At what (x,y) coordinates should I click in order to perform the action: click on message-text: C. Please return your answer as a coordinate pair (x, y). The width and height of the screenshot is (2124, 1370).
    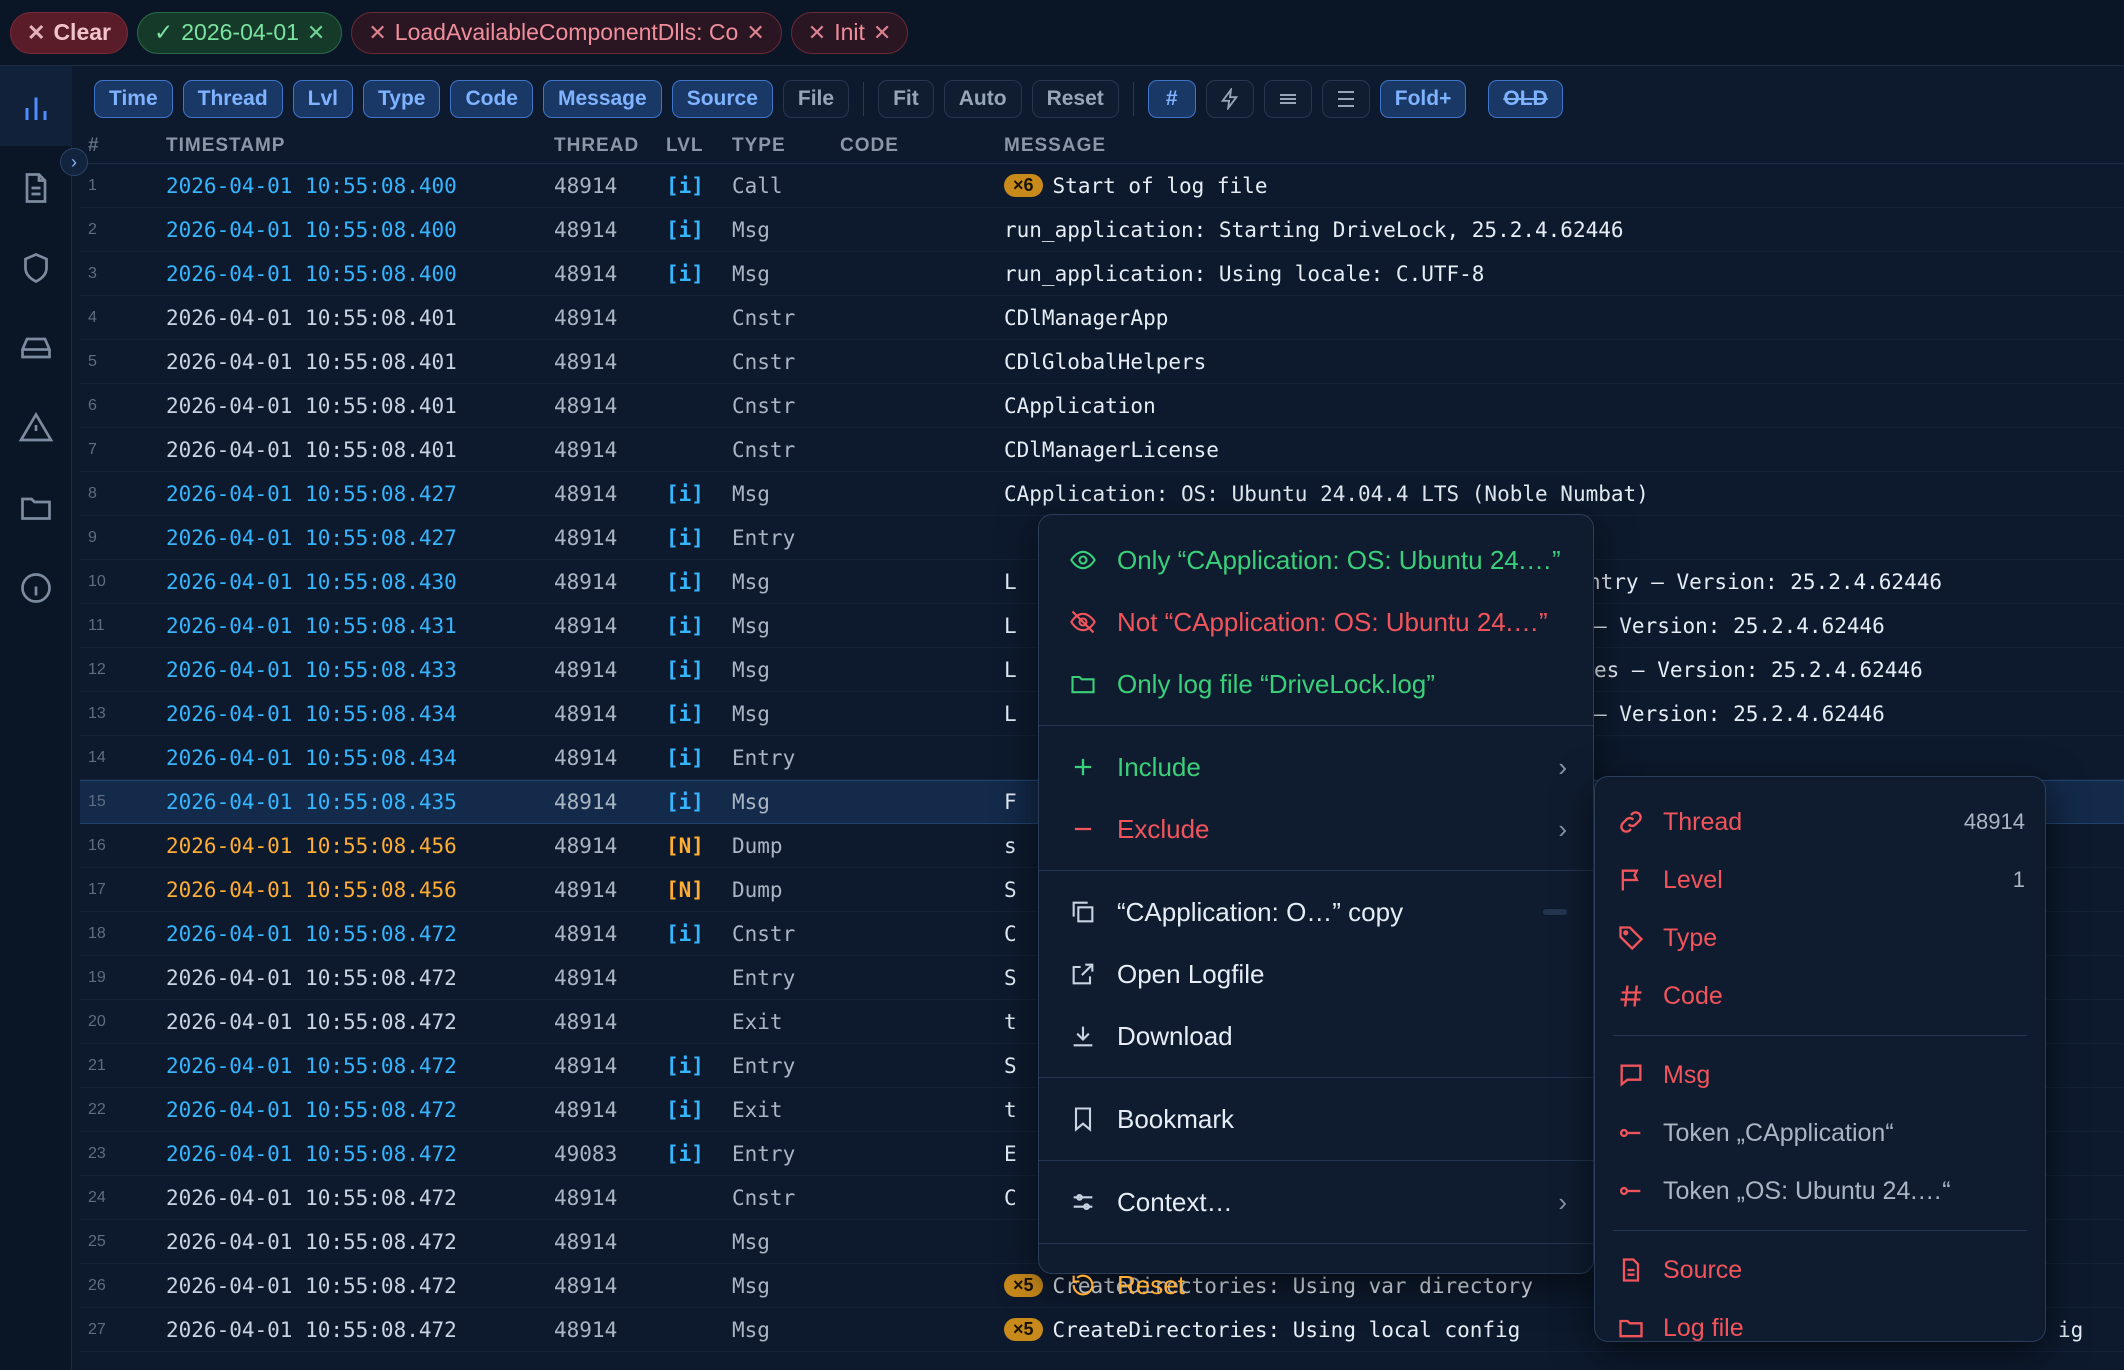
    Looking at the image, I should click on (1010, 933).